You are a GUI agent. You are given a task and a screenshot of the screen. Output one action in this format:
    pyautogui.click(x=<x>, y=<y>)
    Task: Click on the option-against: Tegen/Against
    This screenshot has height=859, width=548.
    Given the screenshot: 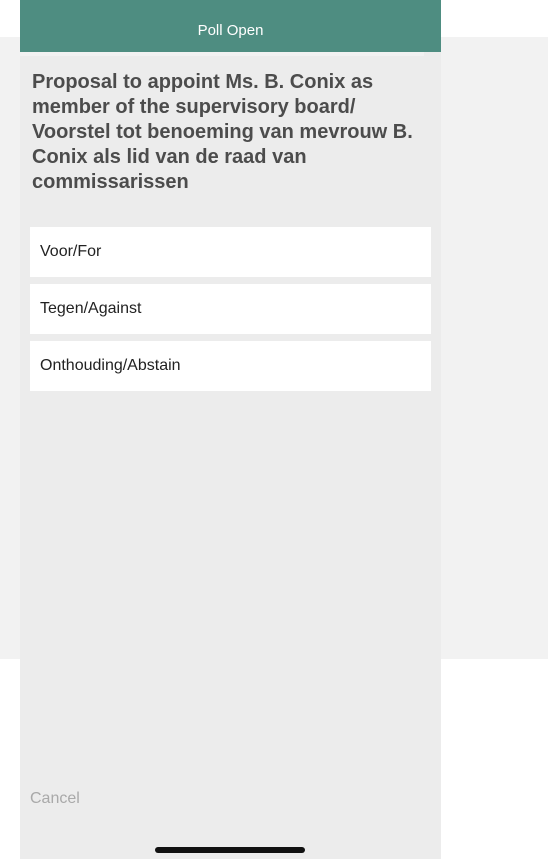 What is the action you would take?
    pyautogui.click(x=230, y=309)
    